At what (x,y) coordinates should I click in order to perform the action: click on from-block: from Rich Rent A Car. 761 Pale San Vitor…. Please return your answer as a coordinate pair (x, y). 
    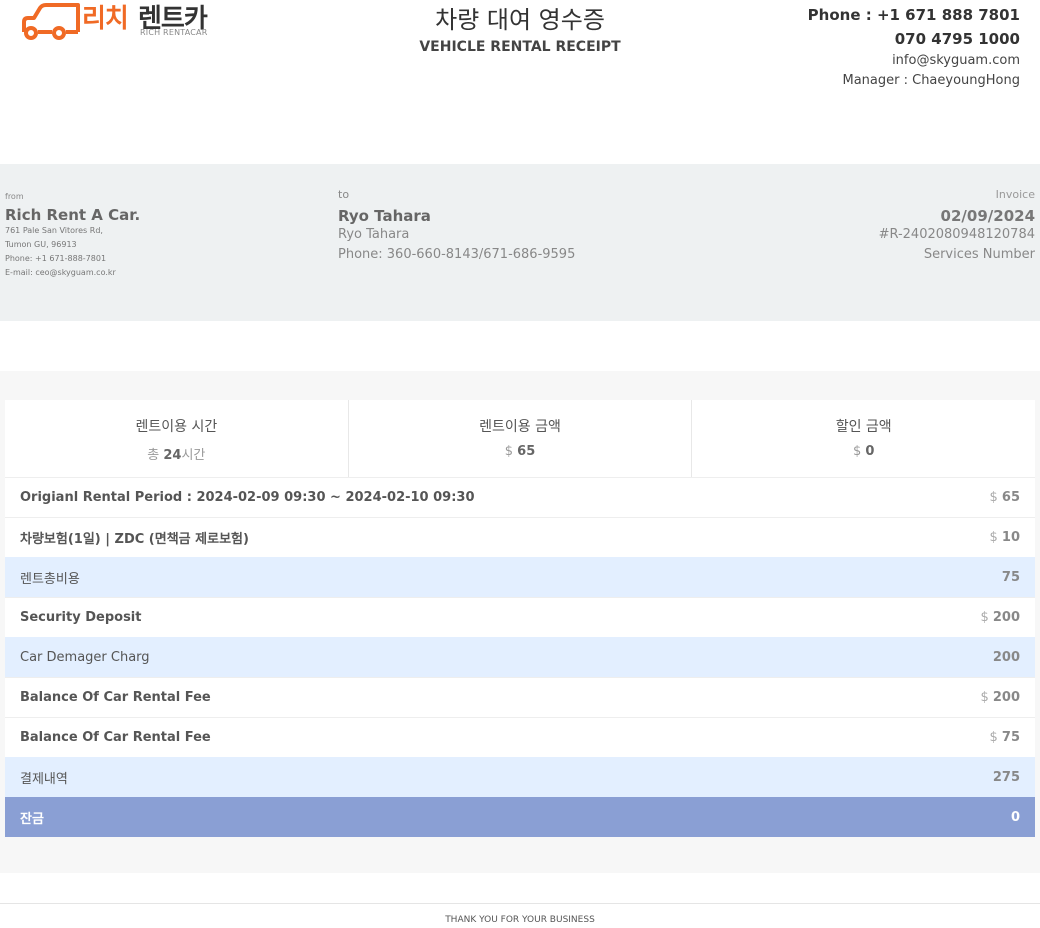
    Looking at the image, I should click on (72, 236).